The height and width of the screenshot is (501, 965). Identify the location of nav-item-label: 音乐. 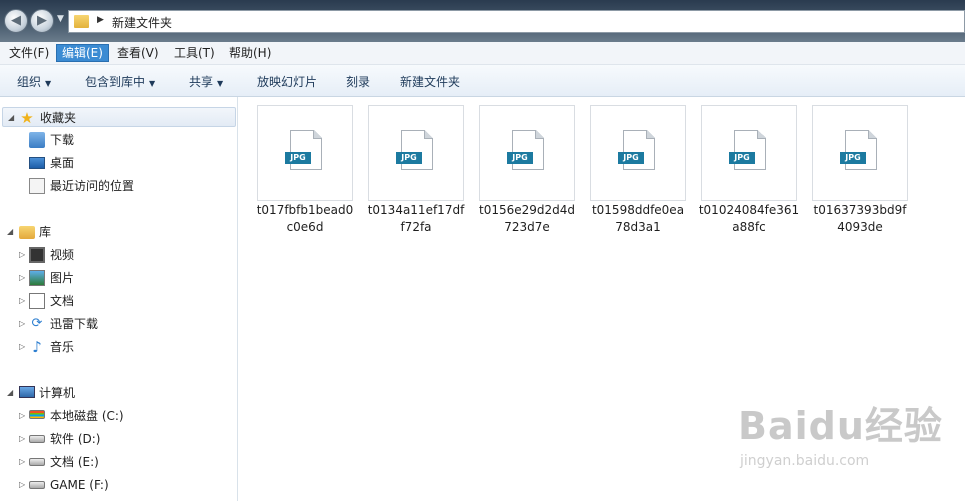
(62, 347).